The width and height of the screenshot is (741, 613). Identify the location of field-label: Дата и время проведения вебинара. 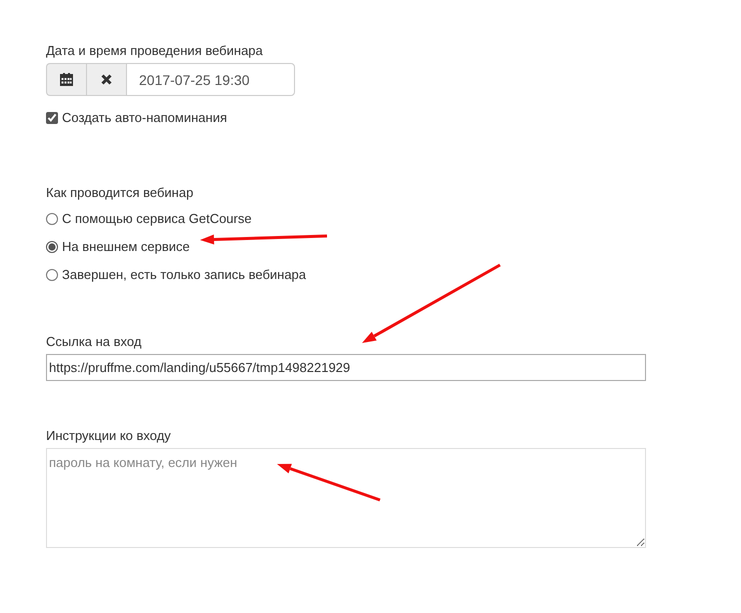
(154, 51).